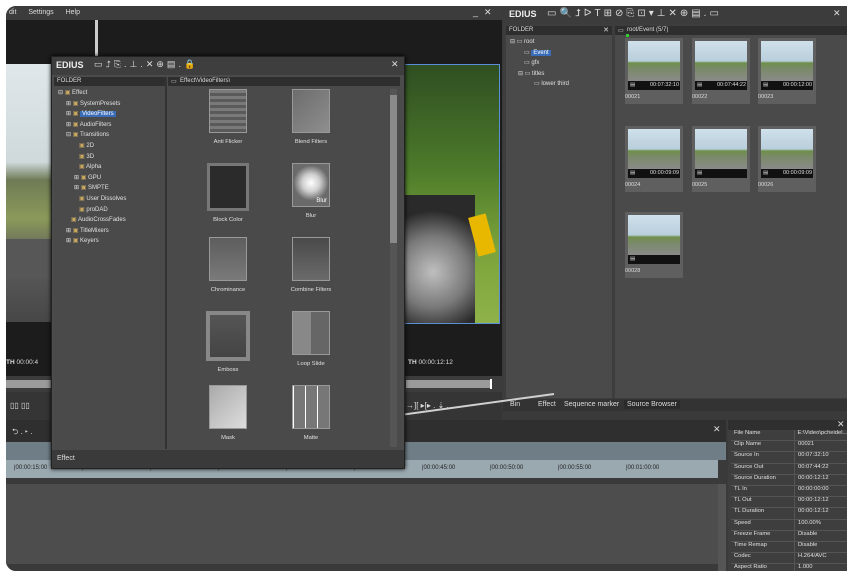 The width and height of the screenshot is (847, 575). Describe the element at coordinates (393, 169) in the screenshot. I see `scrollbar-thumb` at that location.